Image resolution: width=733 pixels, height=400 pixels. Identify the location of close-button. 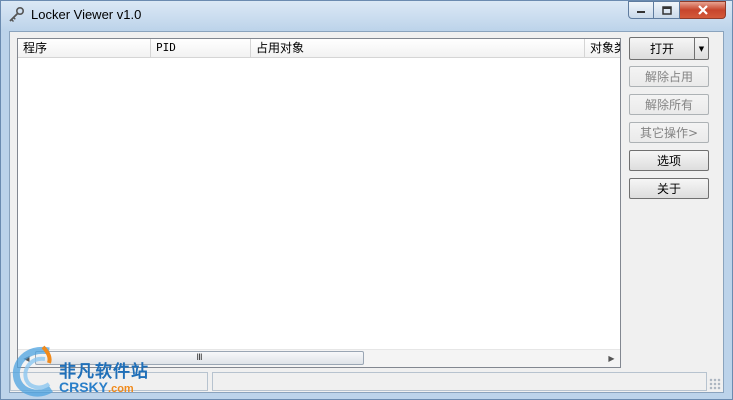
(703, 10).